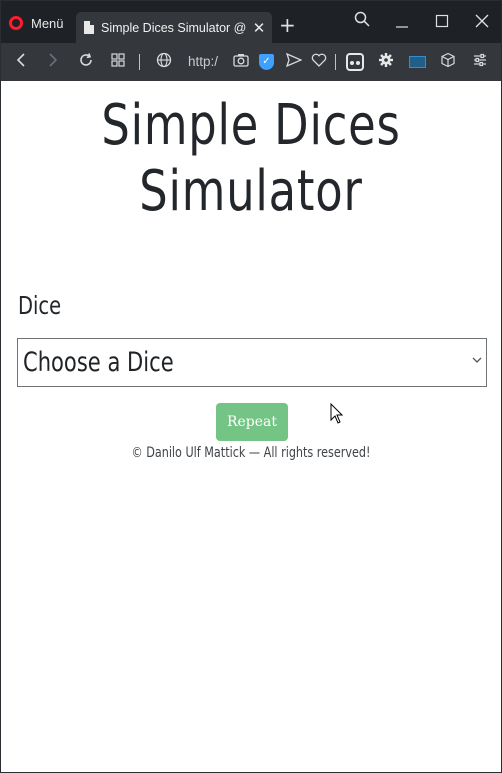 Image resolution: width=502 pixels, height=773 pixels. What do you see at coordinates (252, 362) in the screenshot?
I see `dice-select: Choose a Dice` at bounding box center [252, 362].